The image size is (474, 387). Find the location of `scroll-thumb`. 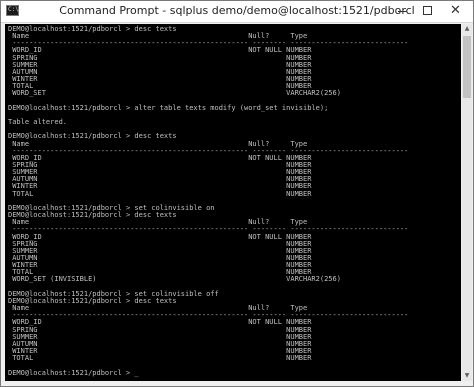

scroll-thumb is located at coordinates (467, 67).